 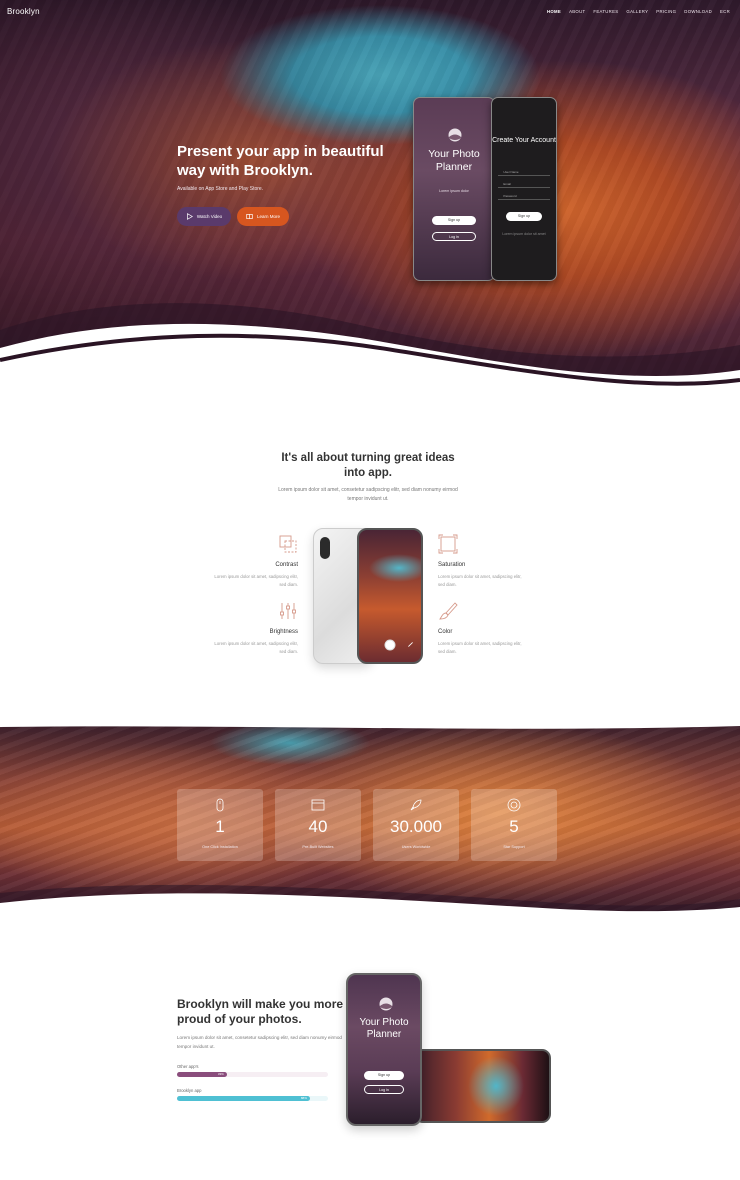 I want to click on stat-card-users: 30.000 Users Worldwide, so click(x=416, y=825).